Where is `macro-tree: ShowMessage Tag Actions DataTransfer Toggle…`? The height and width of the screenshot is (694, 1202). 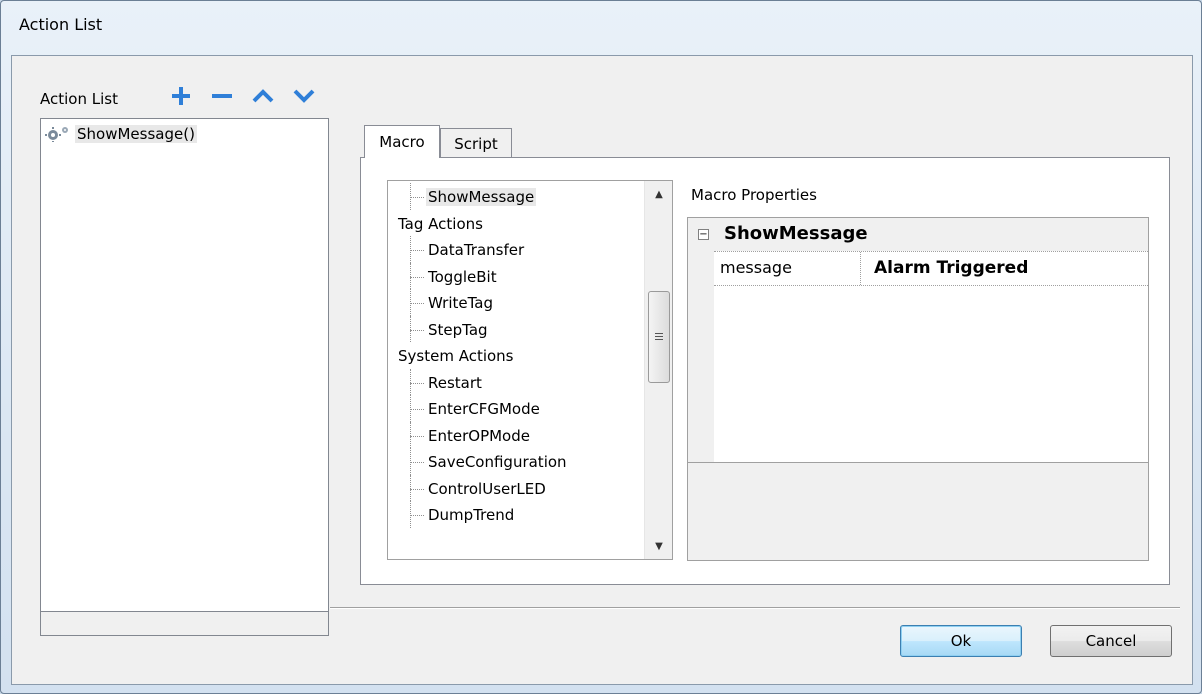
macro-tree: ShowMessage Tag Actions DataTransfer Toggle… is located at coordinates (530, 370).